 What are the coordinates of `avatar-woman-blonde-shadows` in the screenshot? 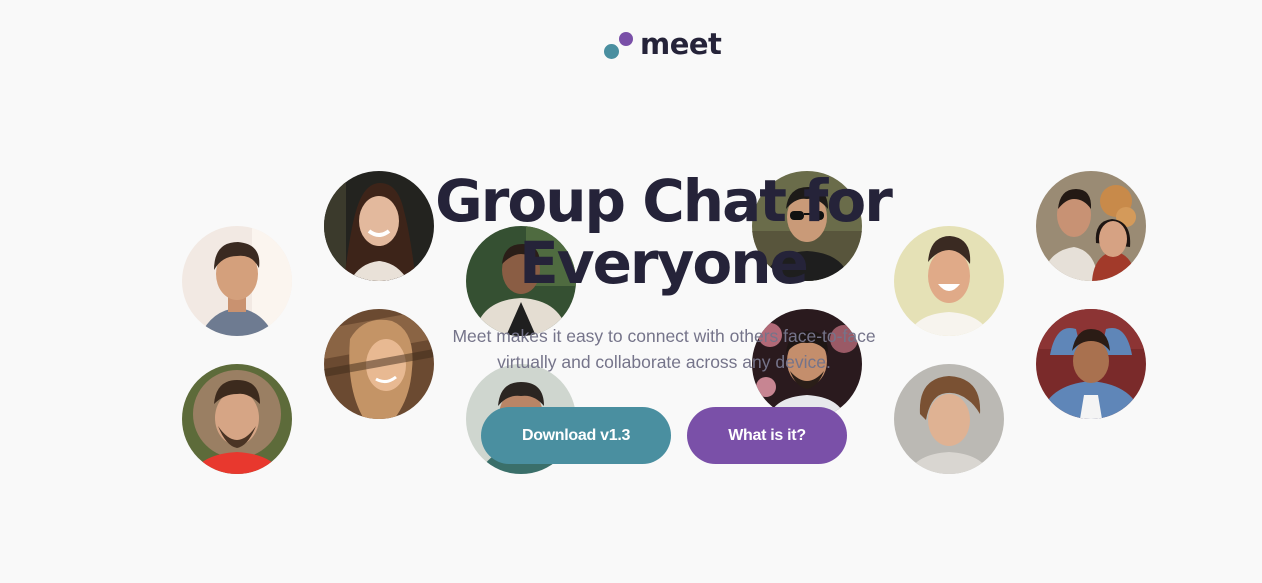 It's located at (379, 364).